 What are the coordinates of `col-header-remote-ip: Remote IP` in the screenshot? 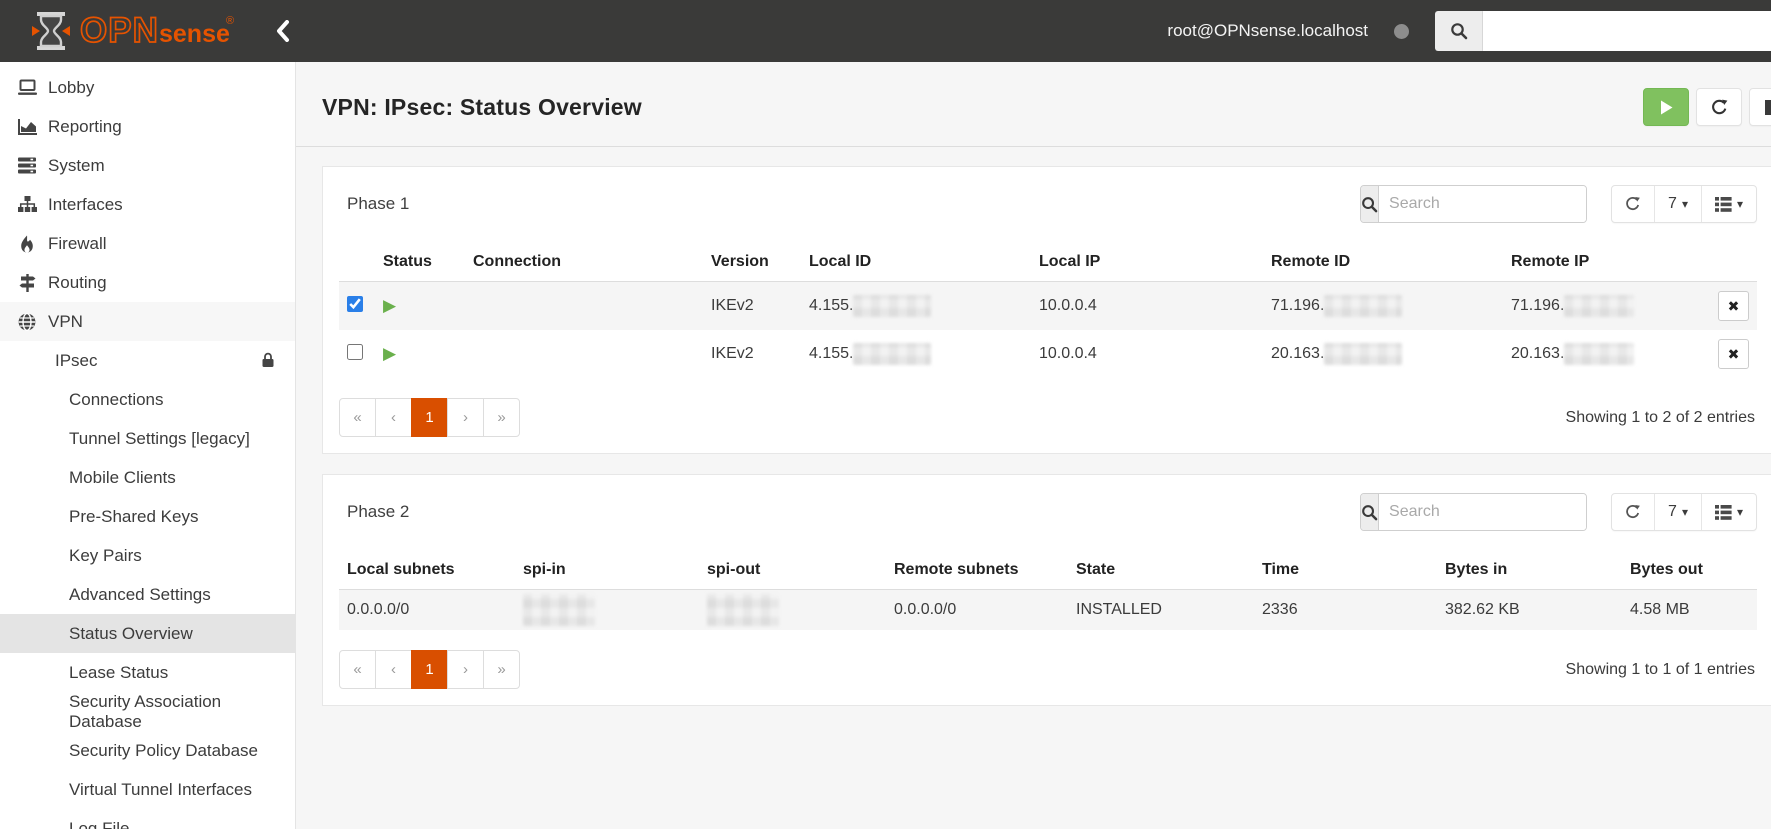 It's located at (1603, 262).